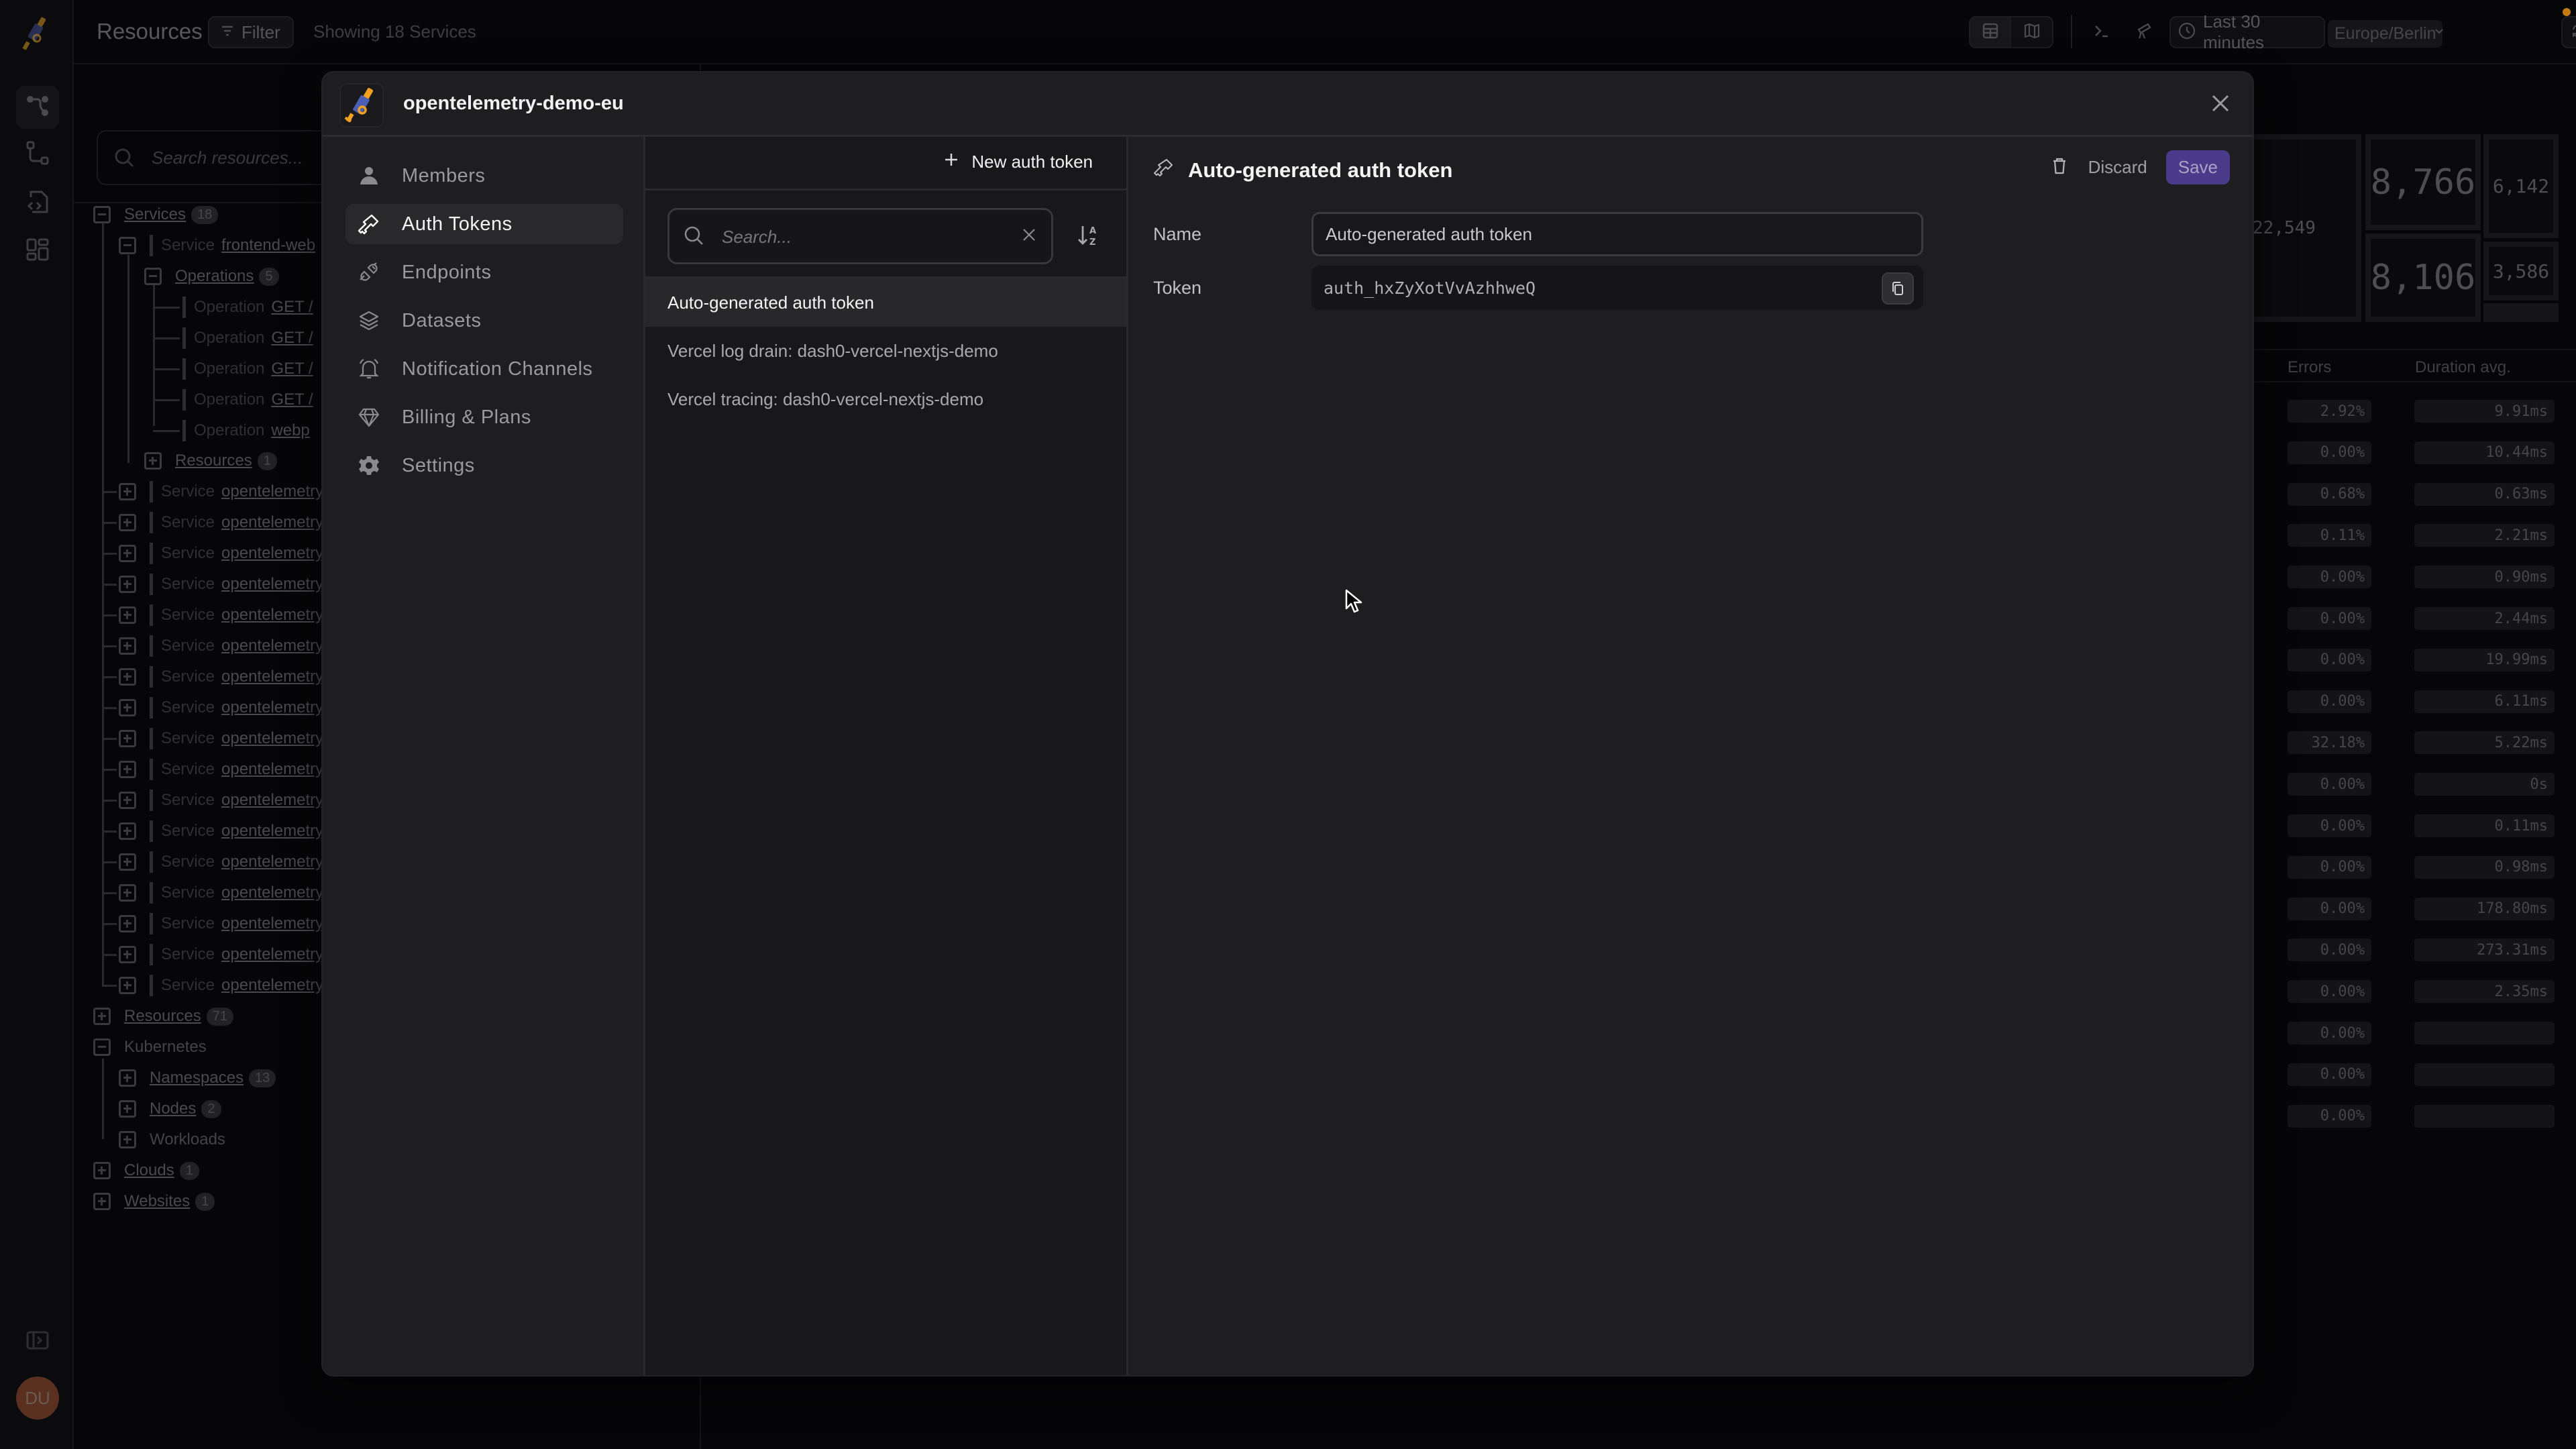  I want to click on nav-item-notification-channels: Notification Channels, so click(484, 369).